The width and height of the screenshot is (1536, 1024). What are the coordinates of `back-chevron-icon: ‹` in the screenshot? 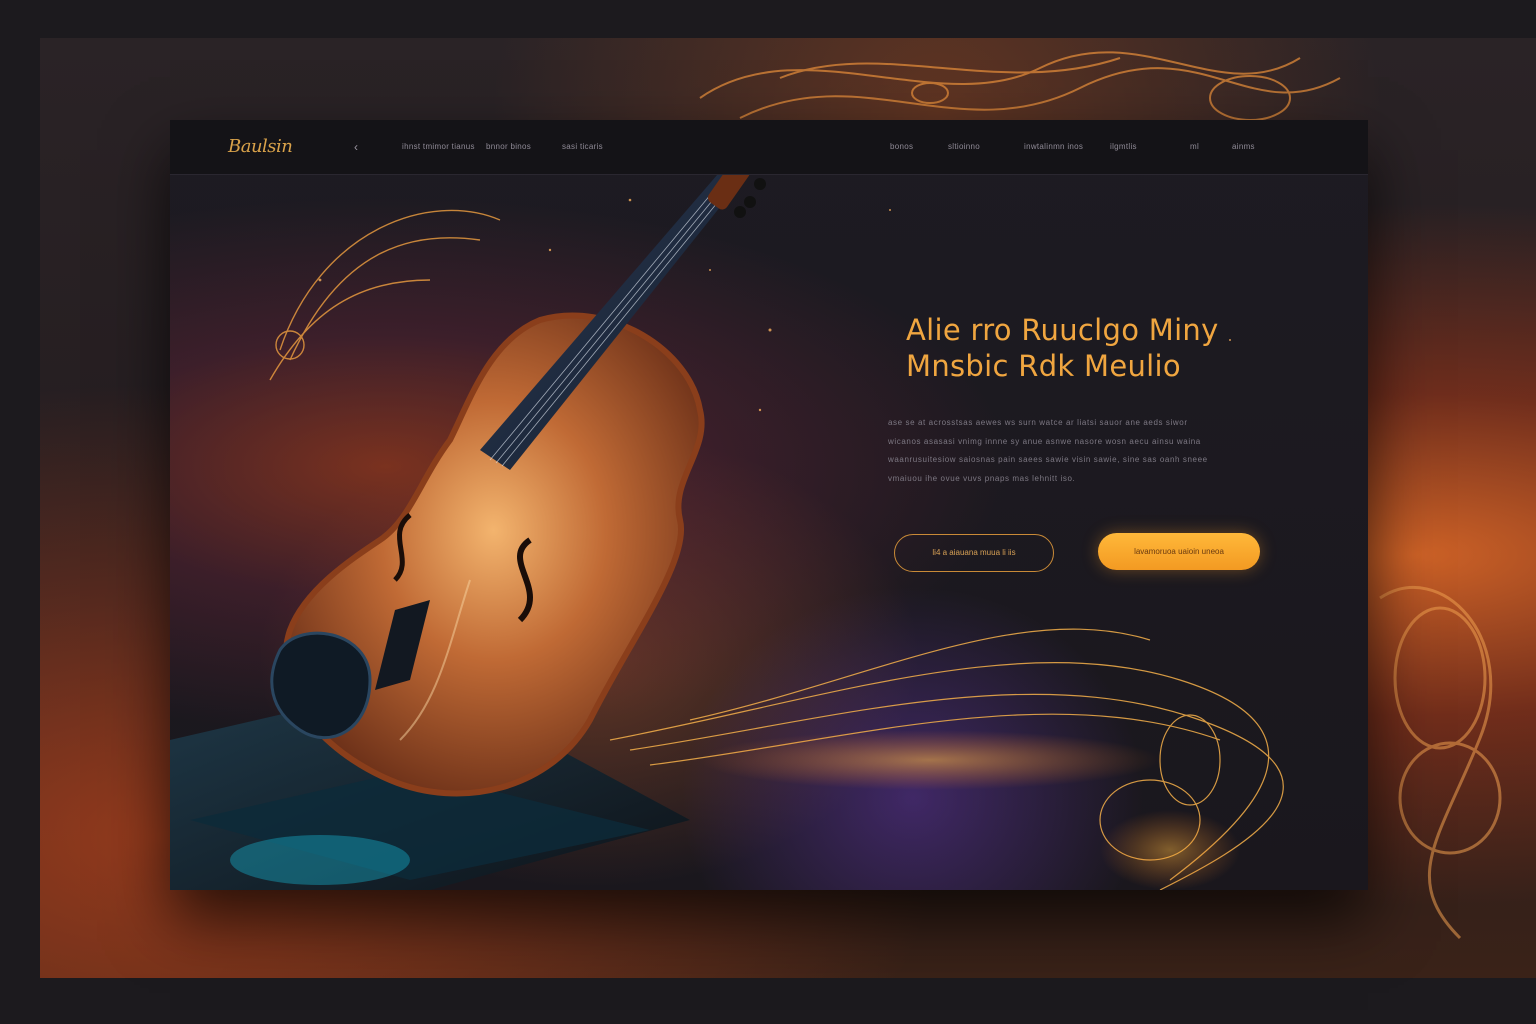 It's located at (359, 147).